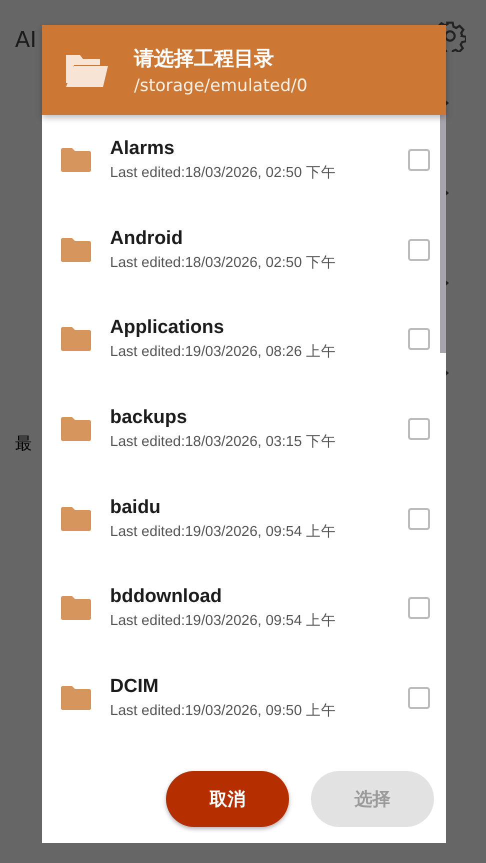  I want to click on dialog-title: 请选择工程目录, so click(204, 58).